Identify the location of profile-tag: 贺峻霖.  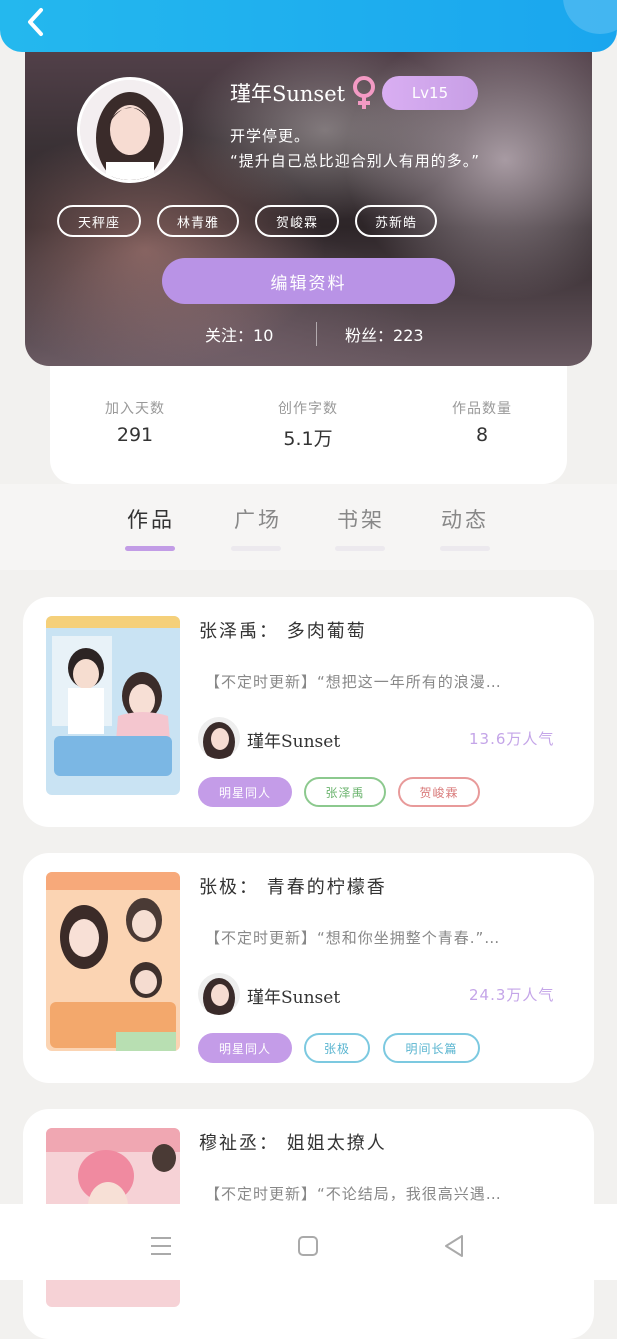
(297, 221).